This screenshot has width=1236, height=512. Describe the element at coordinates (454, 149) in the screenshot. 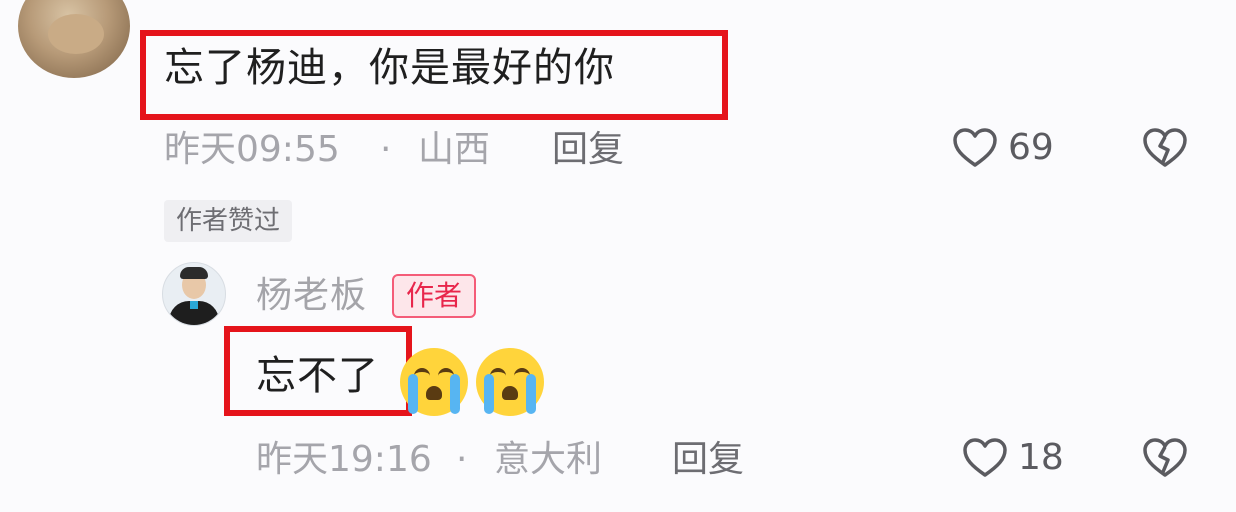

I see `comment-location: 山西` at that location.